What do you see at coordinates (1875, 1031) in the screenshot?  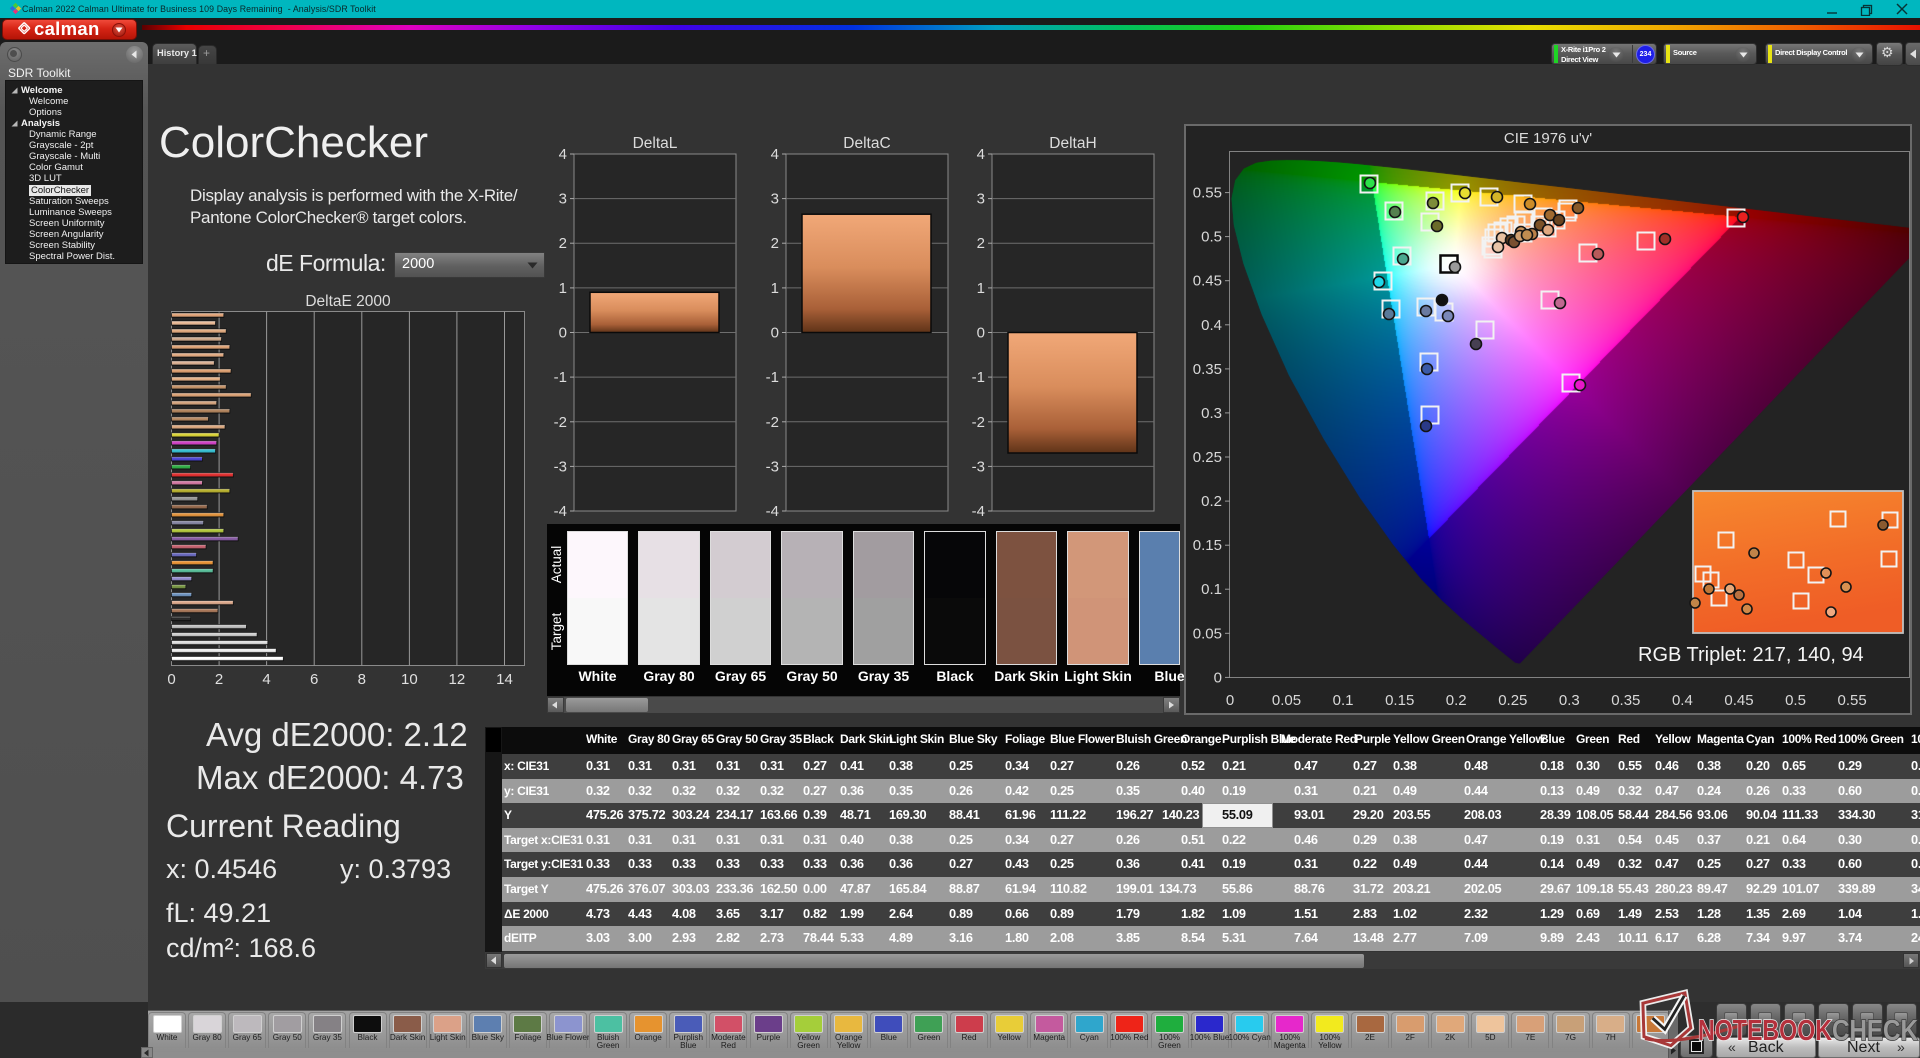 I see `svg-text: CHECK` at bounding box center [1875, 1031].